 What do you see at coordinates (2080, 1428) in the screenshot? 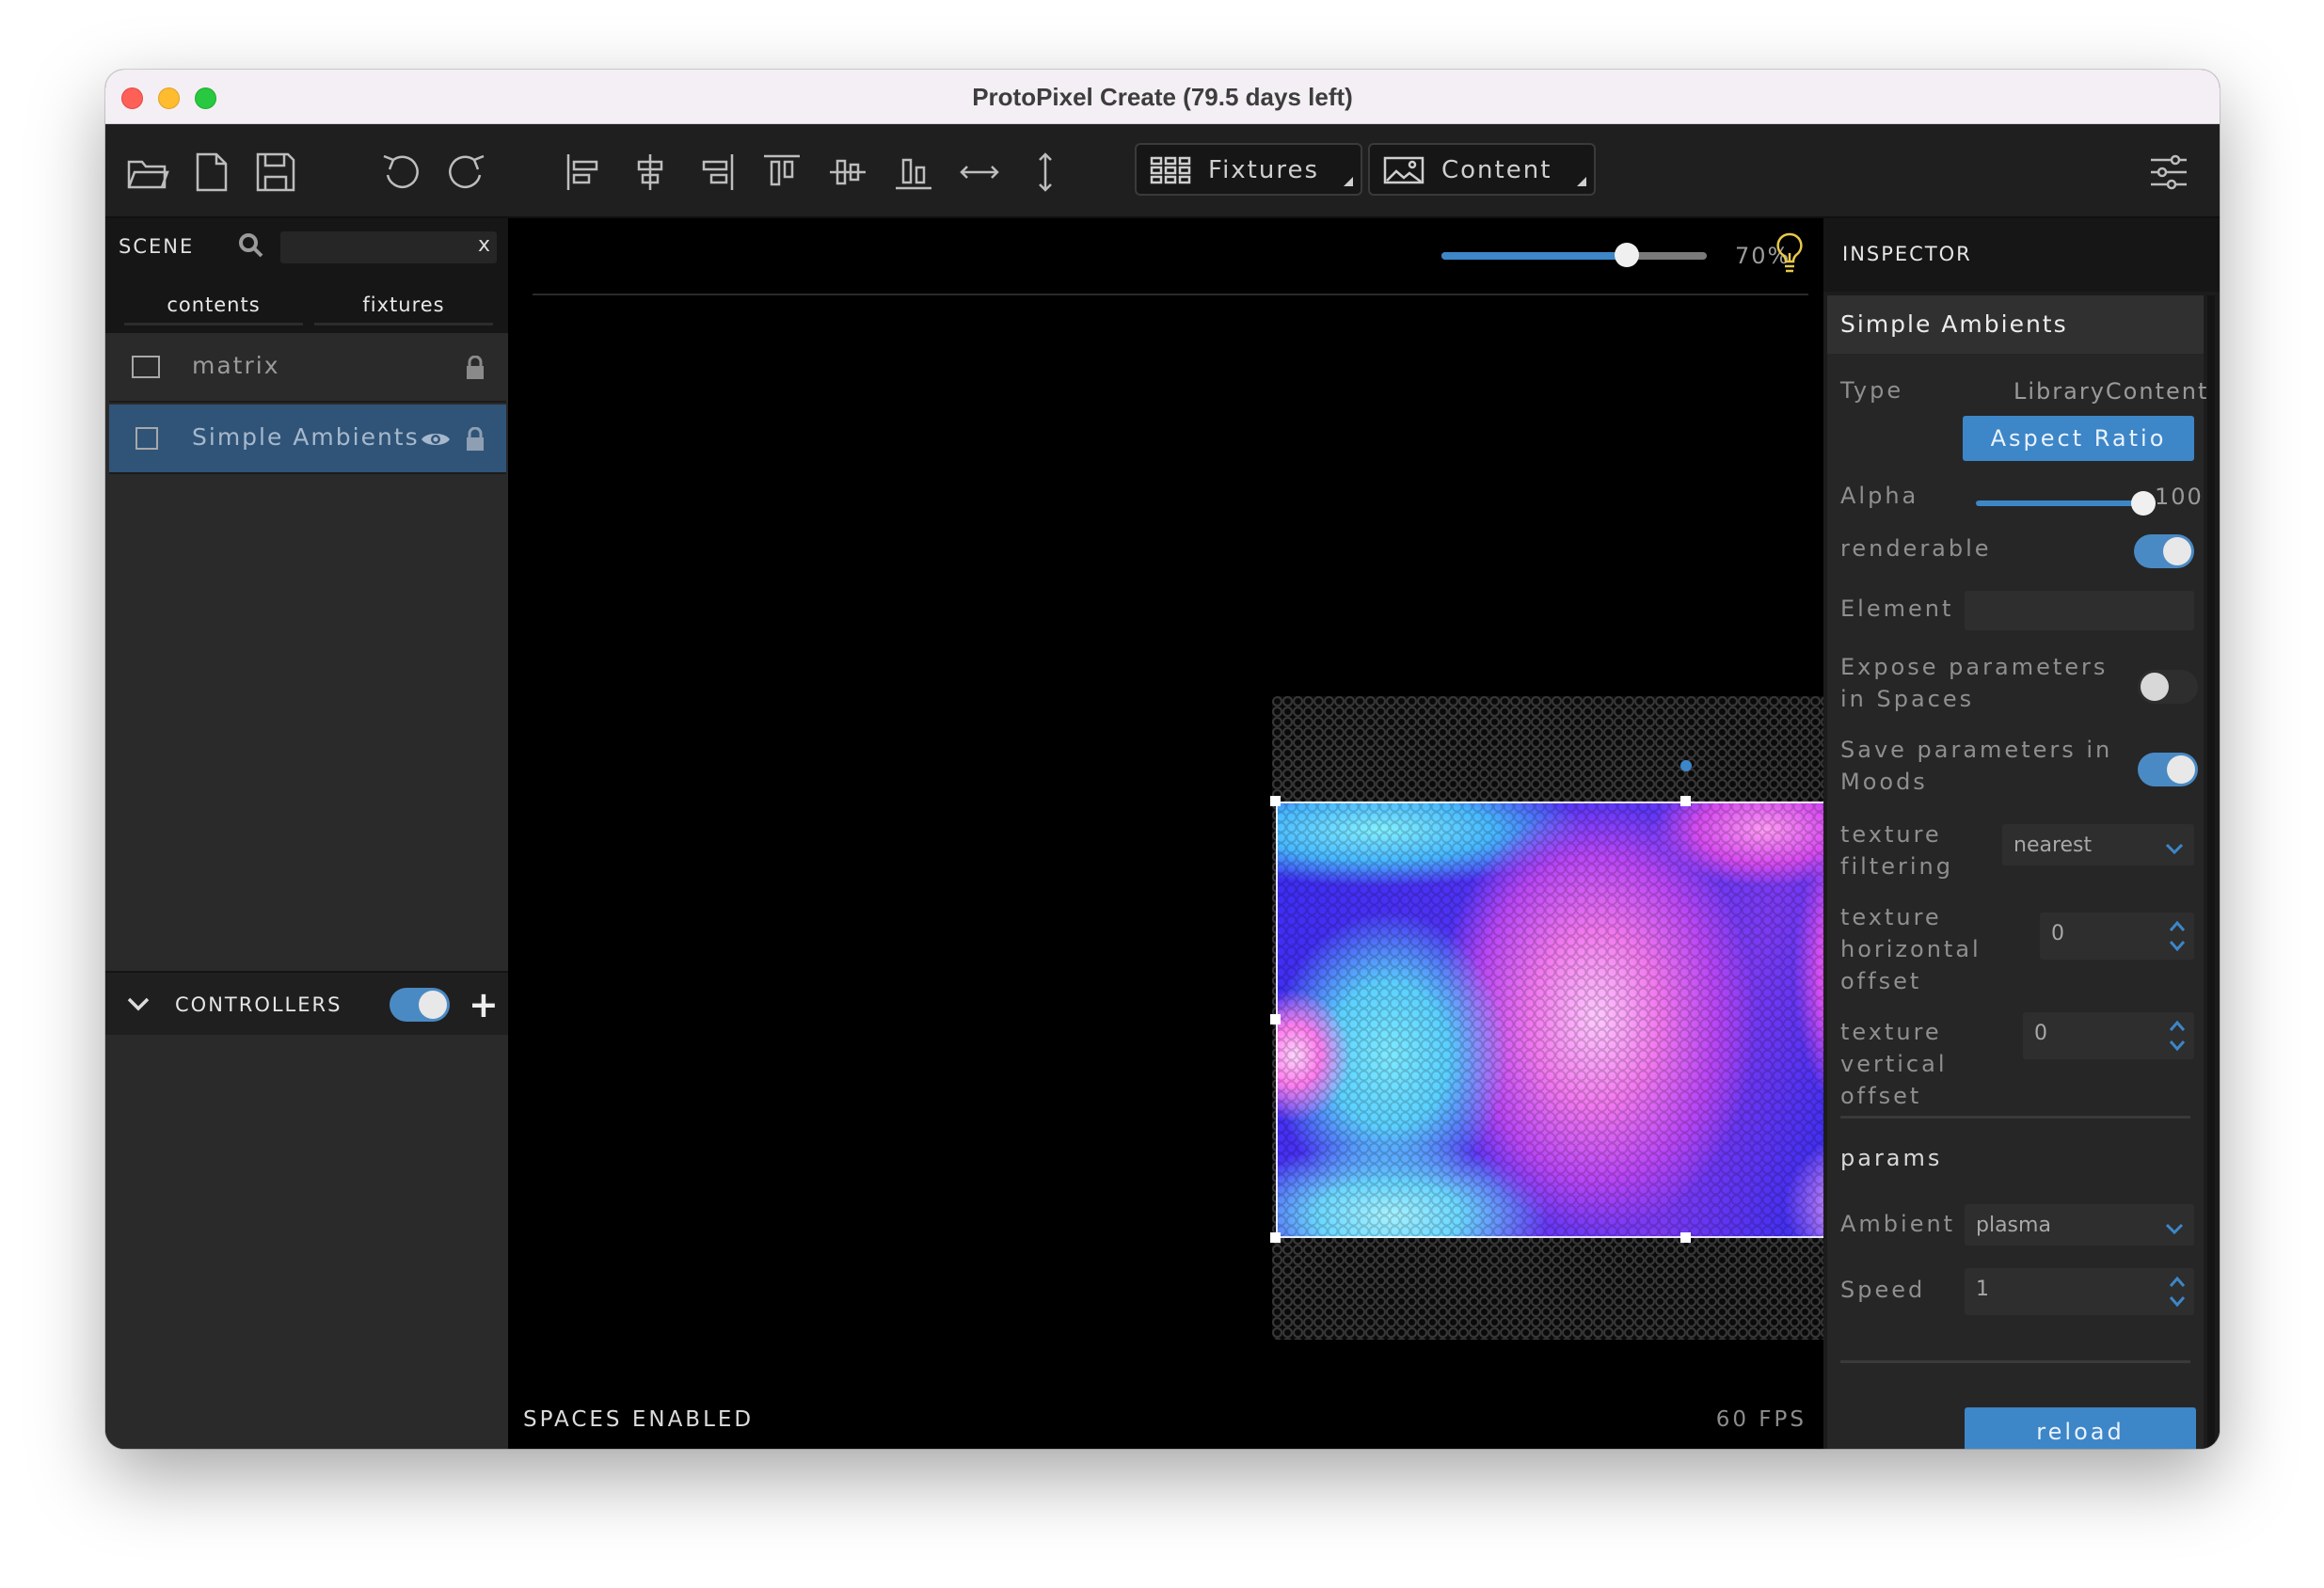
I see `reload-button: reload` at bounding box center [2080, 1428].